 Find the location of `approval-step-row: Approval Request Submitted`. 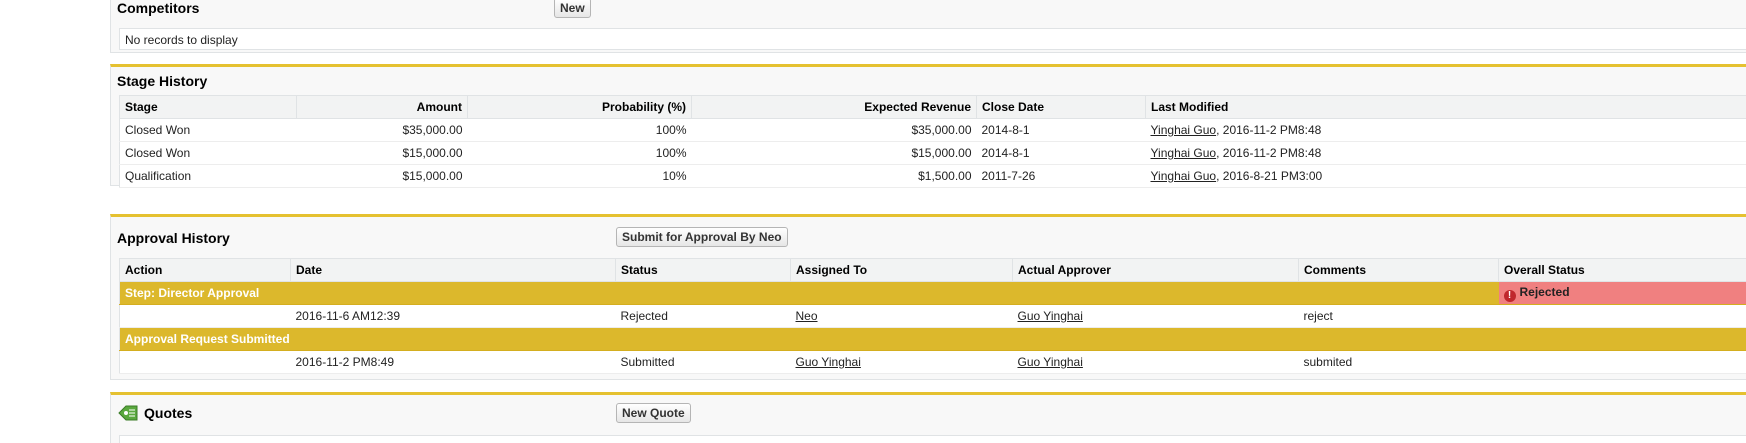

approval-step-row: Approval Request Submitted is located at coordinates (933, 339).